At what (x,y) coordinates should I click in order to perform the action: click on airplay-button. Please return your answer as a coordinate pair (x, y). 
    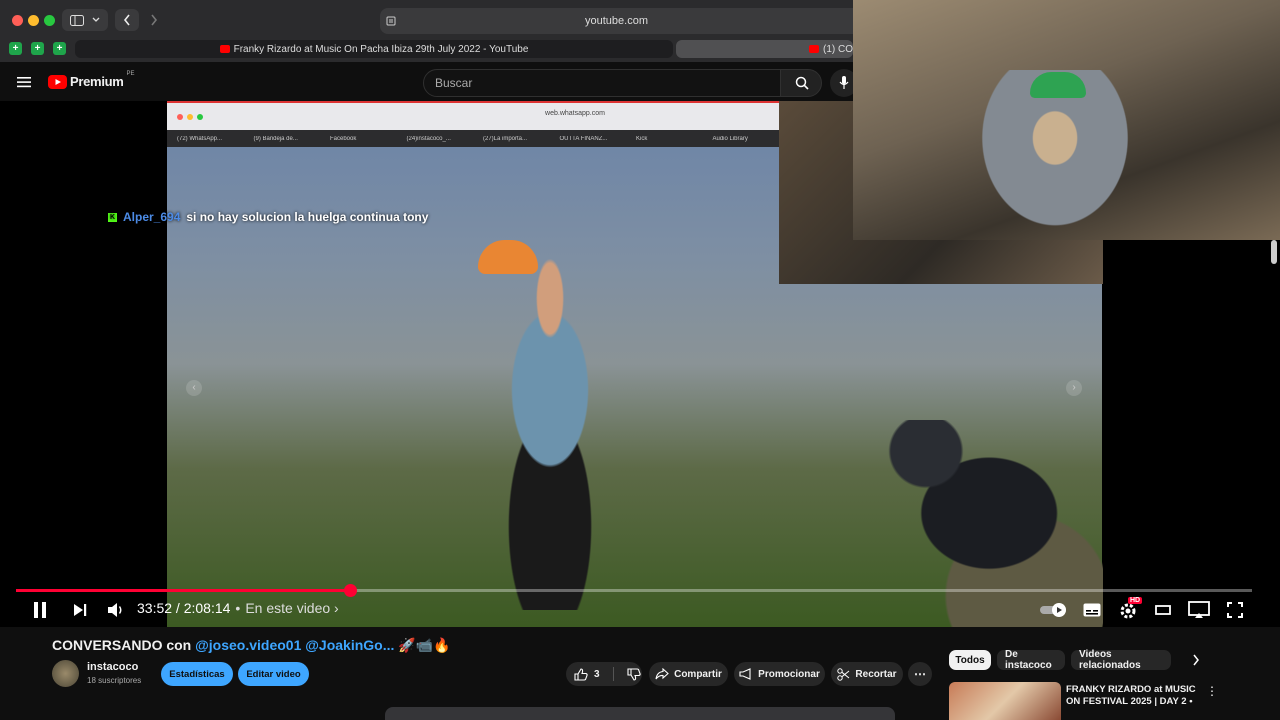
    Looking at the image, I should click on (1199, 610).